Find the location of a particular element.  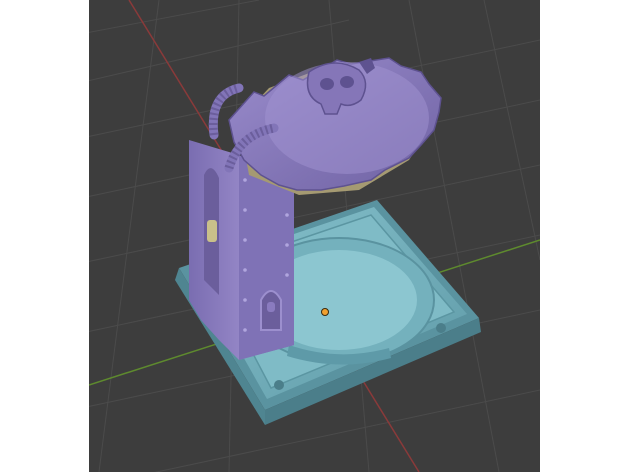

page-margin-right is located at coordinates (584, 236).